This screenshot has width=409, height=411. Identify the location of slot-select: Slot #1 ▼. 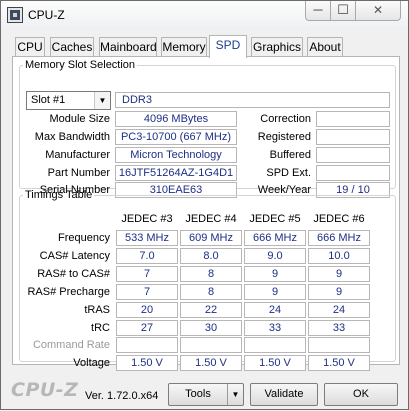
(68, 100).